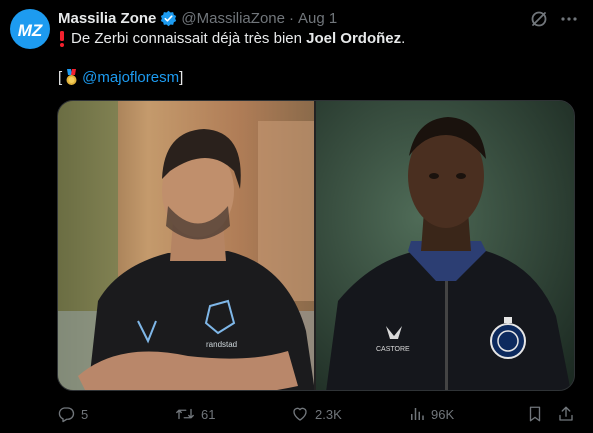  What do you see at coordinates (85, 414) in the screenshot?
I see `reply-count: 5` at bounding box center [85, 414].